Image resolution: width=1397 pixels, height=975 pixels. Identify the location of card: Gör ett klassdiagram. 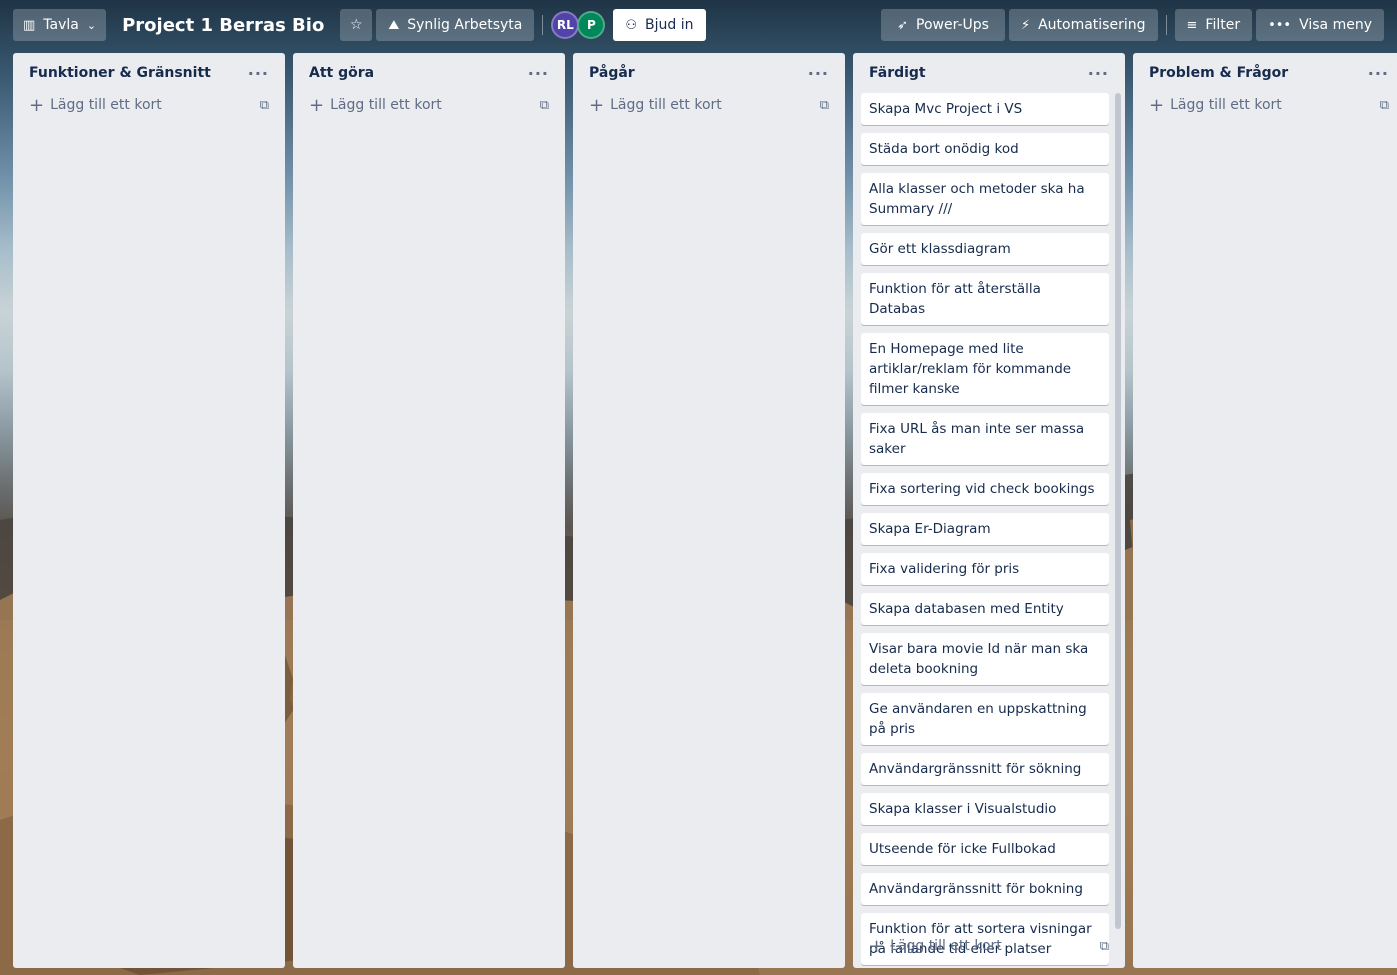
(985, 249).